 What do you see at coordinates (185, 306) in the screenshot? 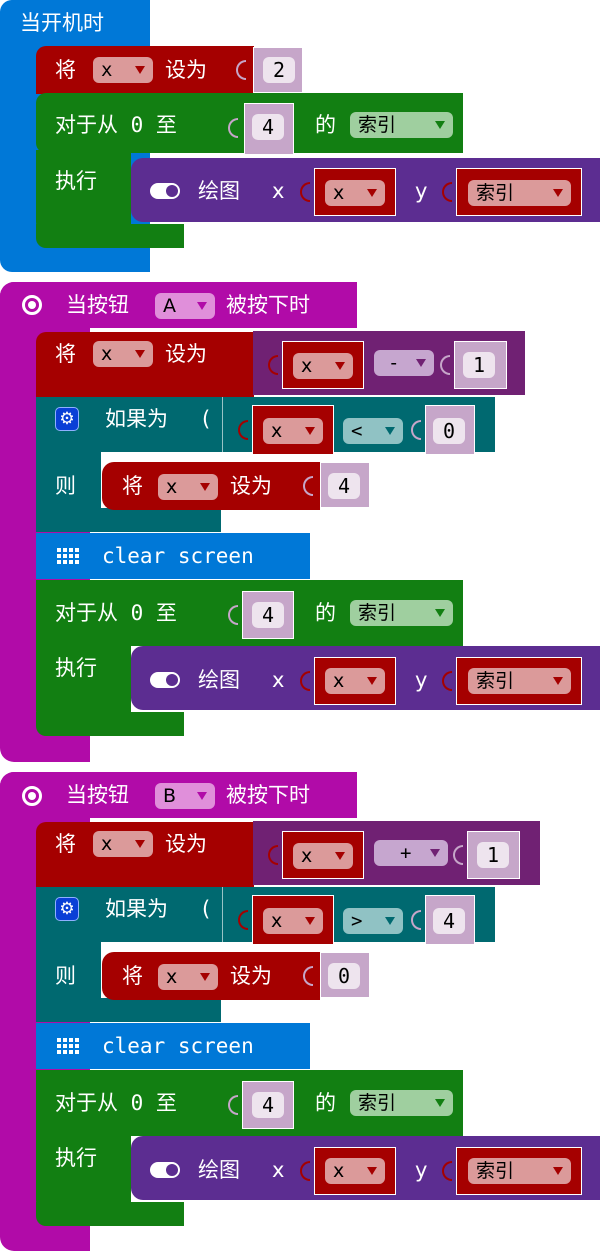
I see `button-dropdown: A` at bounding box center [185, 306].